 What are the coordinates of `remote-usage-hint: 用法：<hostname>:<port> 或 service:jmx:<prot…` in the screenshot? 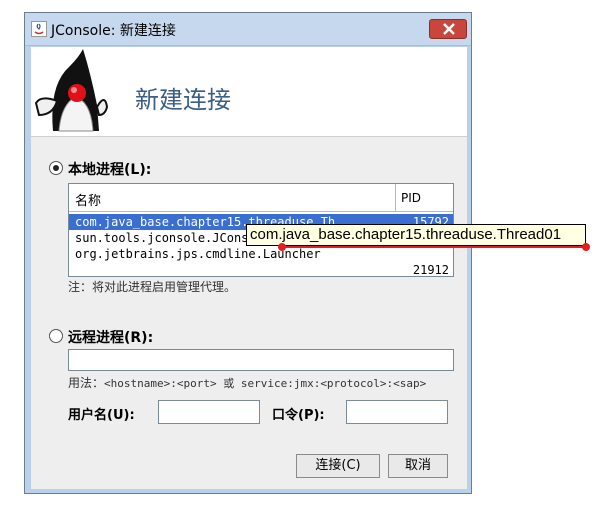 It's located at (247, 382).